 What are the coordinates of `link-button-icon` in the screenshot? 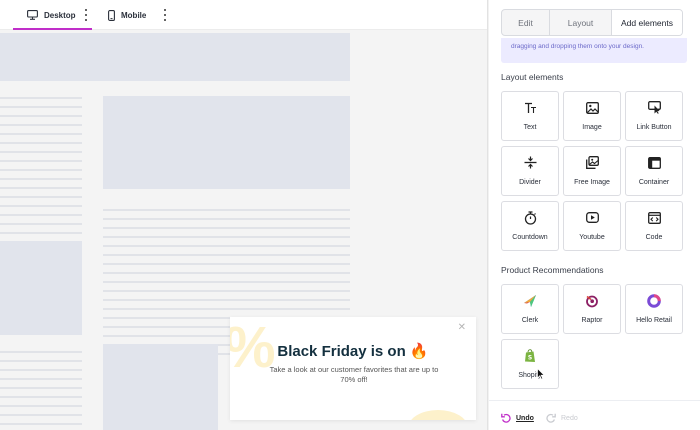 It's located at (654, 107).